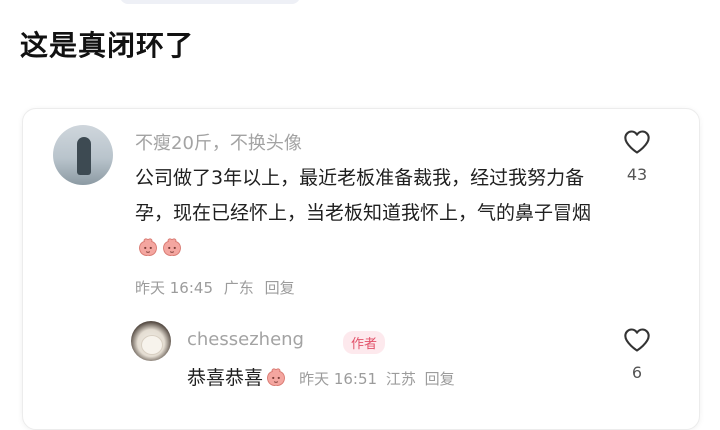 The image size is (720, 430). Describe the element at coordinates (218, 142) in the screenshot. I see `commenter-username: 不瘦20斤，不换头像` at that location.